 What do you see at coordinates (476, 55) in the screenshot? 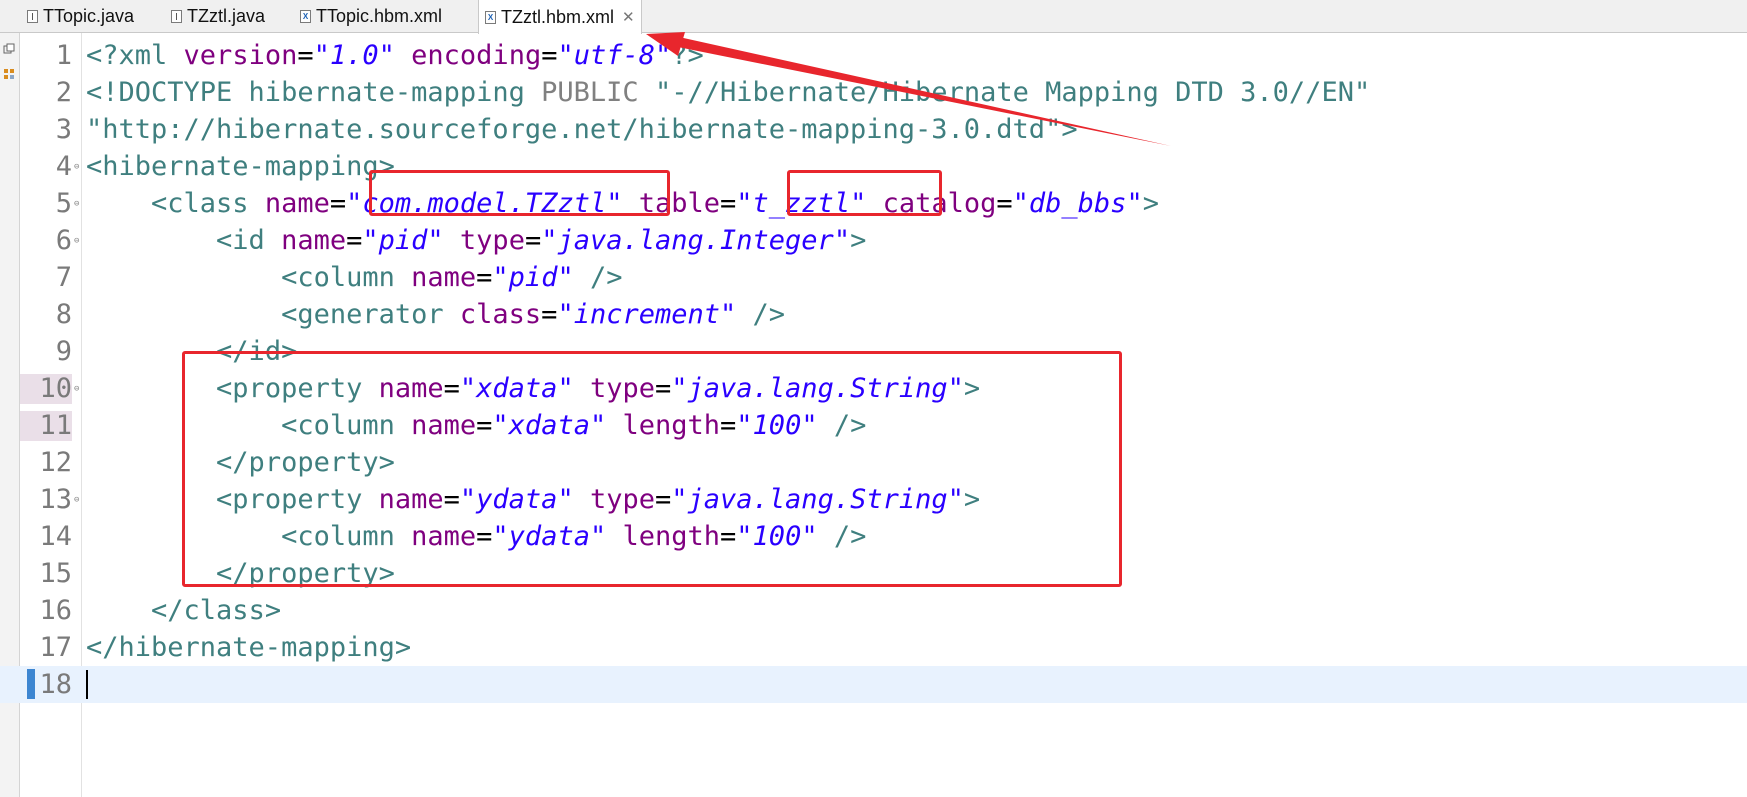
I see `code-token-attr: encoding` at bounding box center [476, 55].